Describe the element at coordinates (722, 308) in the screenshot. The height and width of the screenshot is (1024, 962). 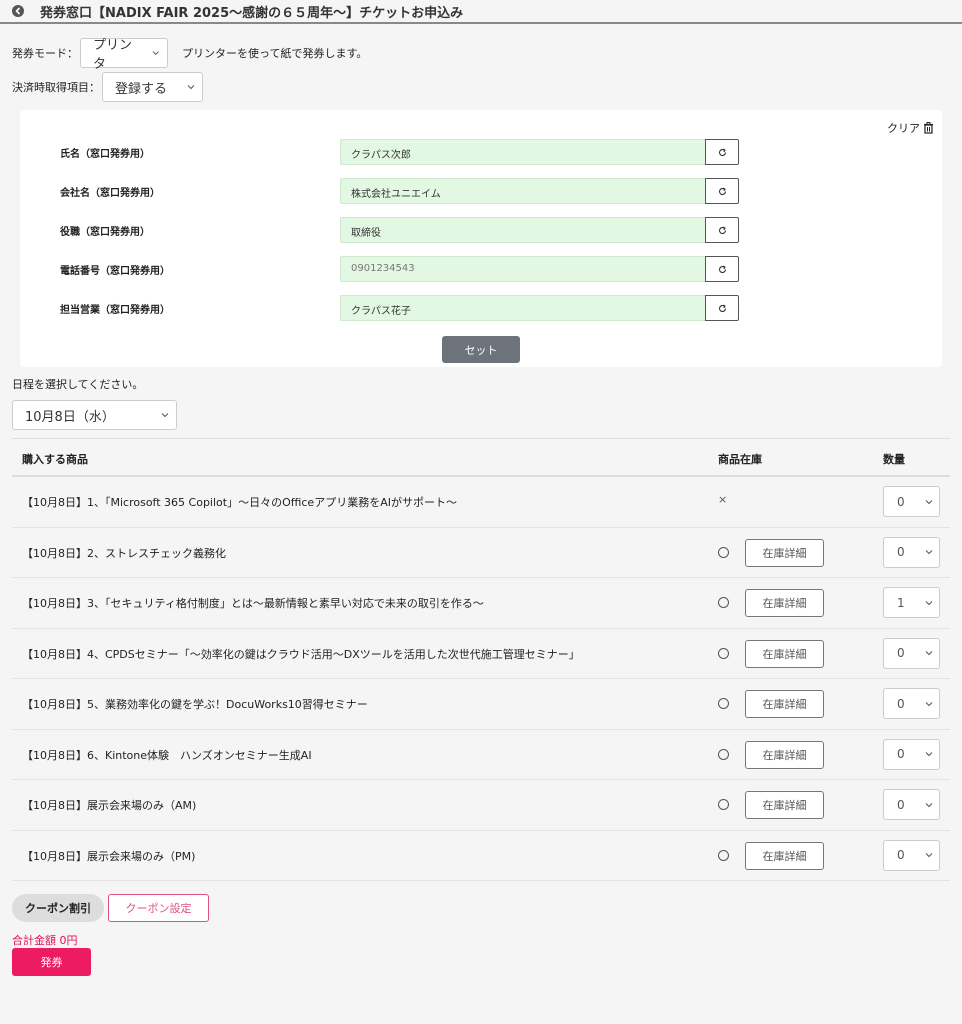
I see `sales-reload-button` at that location.